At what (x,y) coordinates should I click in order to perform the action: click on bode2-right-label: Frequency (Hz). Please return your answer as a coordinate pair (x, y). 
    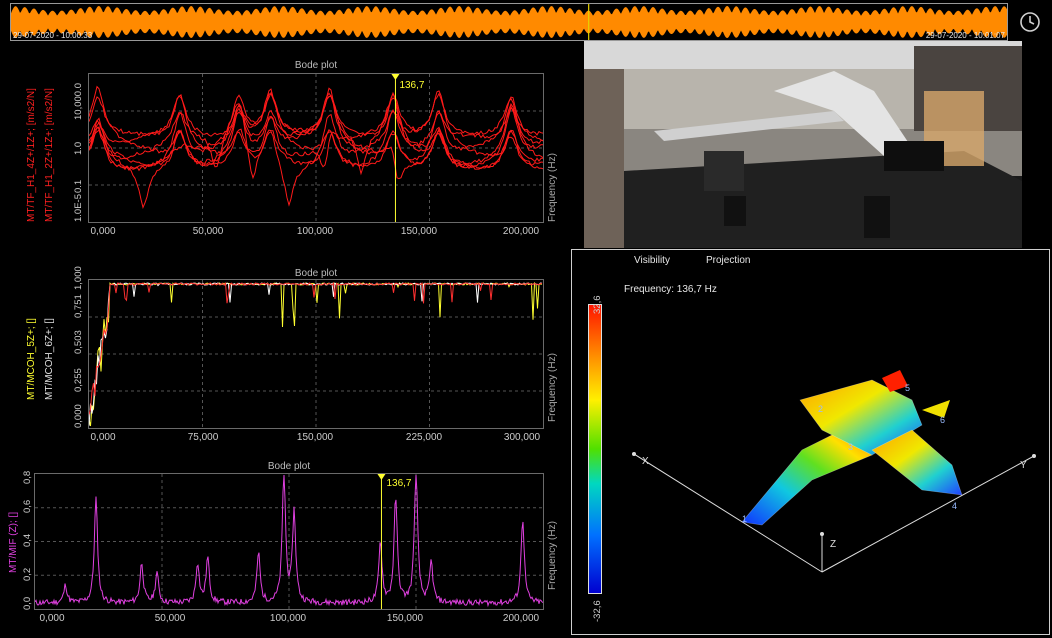
    Looking at the image, I should click on (552, 387).